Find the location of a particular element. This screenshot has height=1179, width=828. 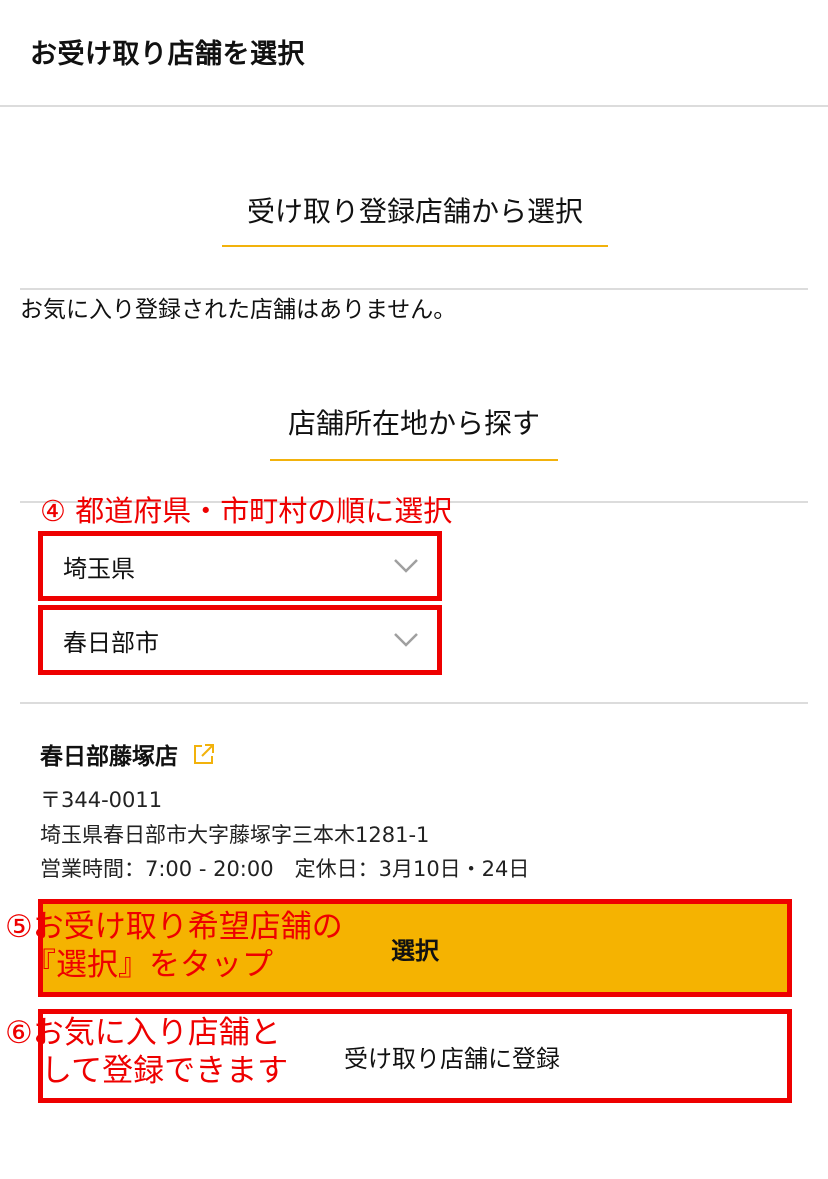

location-section-underline is located at coordinates (414, 460).